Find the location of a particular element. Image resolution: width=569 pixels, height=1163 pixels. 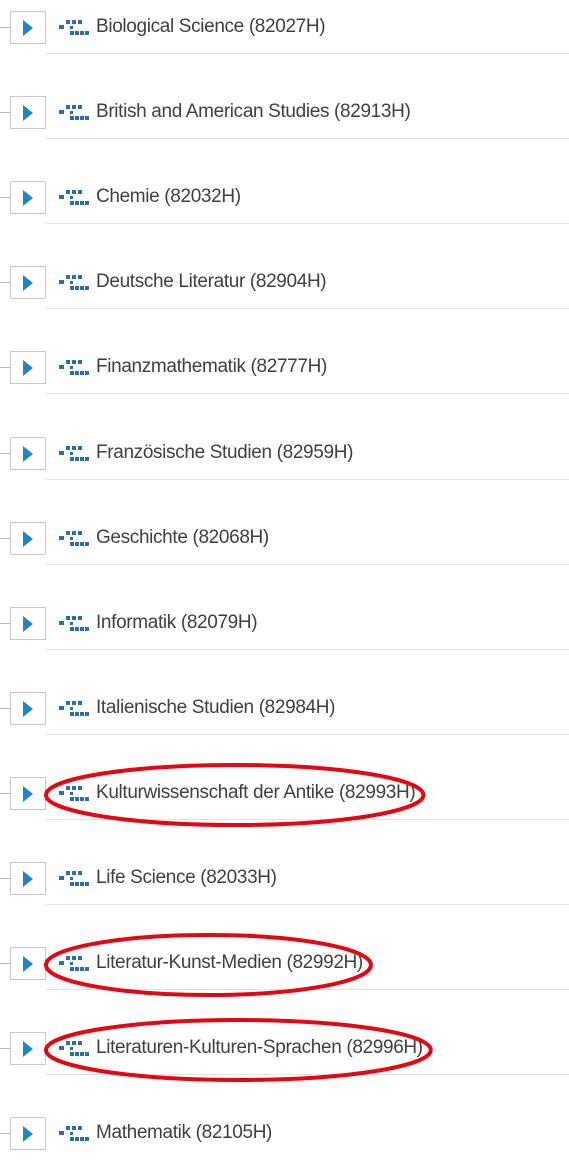

tree-item-franzoesische-studien-82959h: Französische Studien (82959H) is located at coordinates (284, 458).